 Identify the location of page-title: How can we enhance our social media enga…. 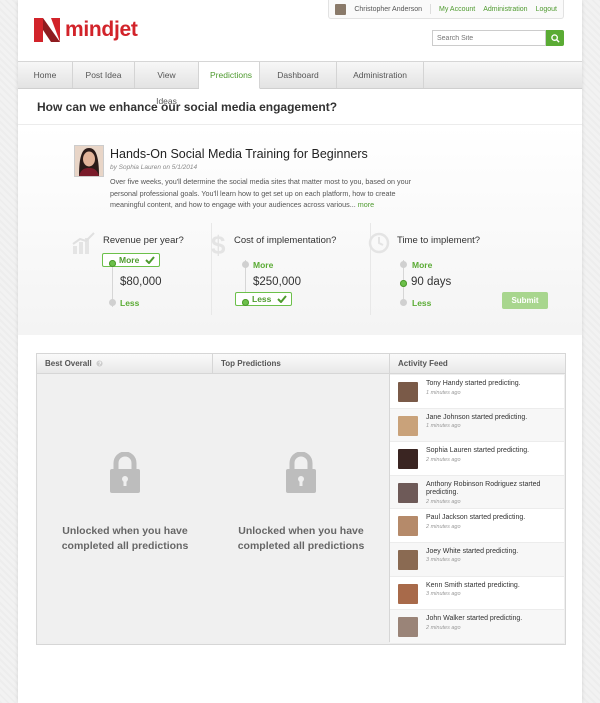
(187, 107).